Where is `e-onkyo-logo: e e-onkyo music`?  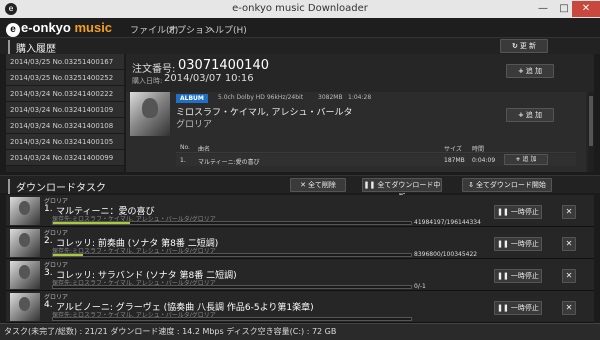
e-onkyo-logo: e e-onkyo music is located at coordinates (59, 28).